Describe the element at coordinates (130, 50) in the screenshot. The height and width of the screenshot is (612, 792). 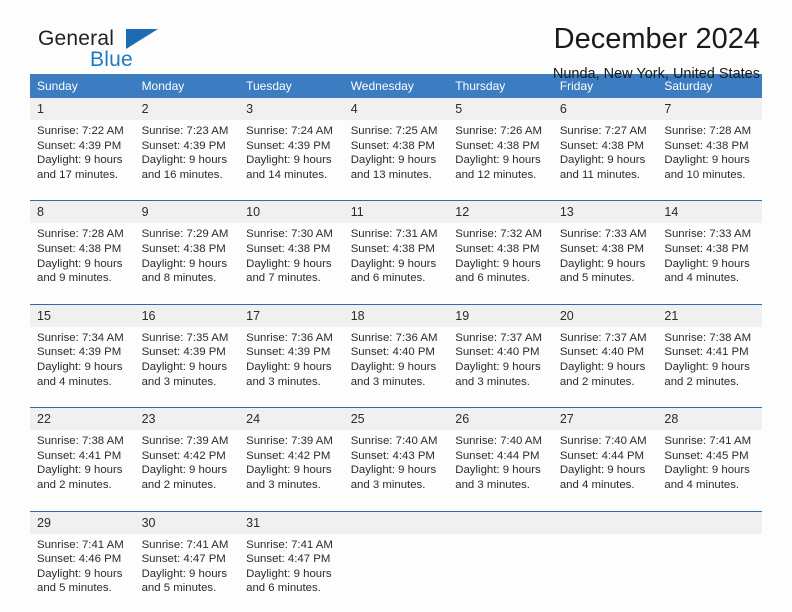
I see `brand-logo: General Blue` at that location.